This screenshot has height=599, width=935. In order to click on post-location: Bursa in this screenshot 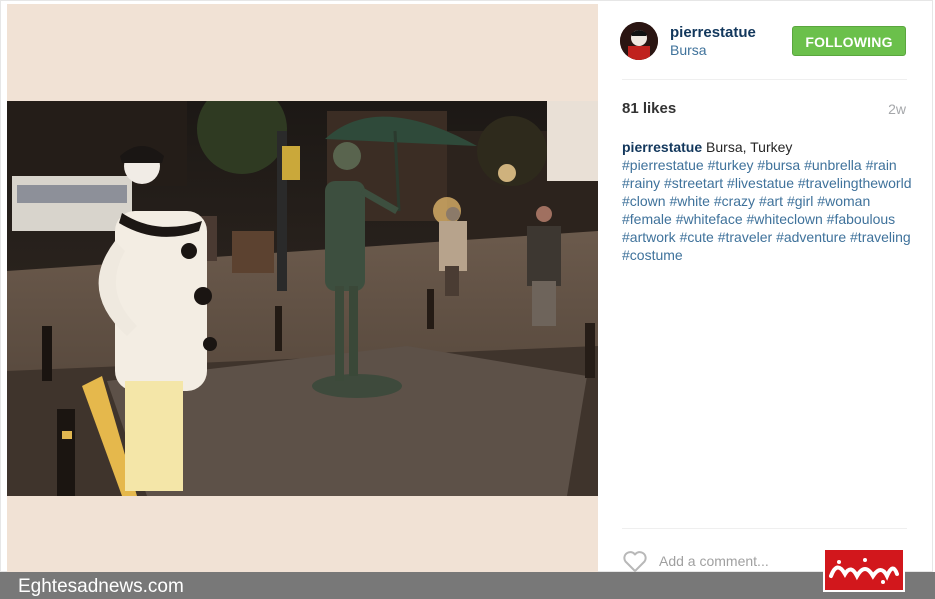, I will do `click(688, 50)`.